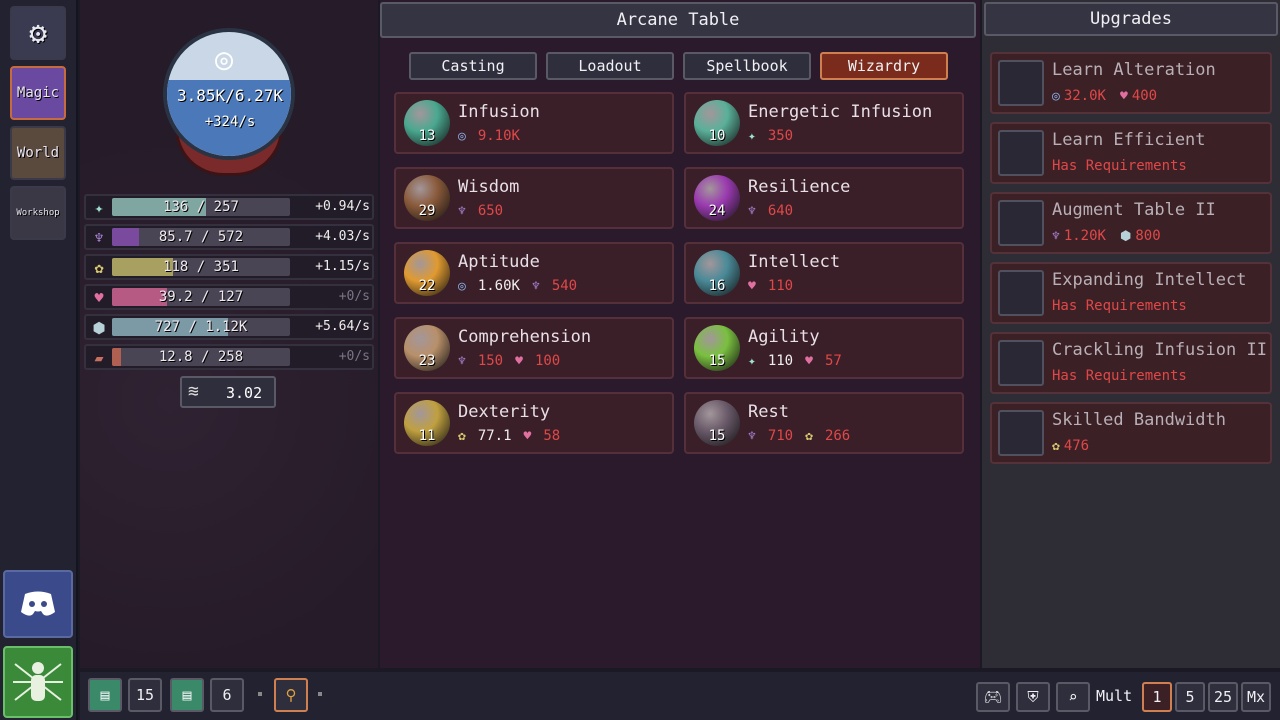 Image resolution: width=1280 pixels, height=720 pixels. Describe the element at coordinates (824, 273) in the screenshot. I see `wizardry-card: 16 Intellect ♥ 110` at that location.